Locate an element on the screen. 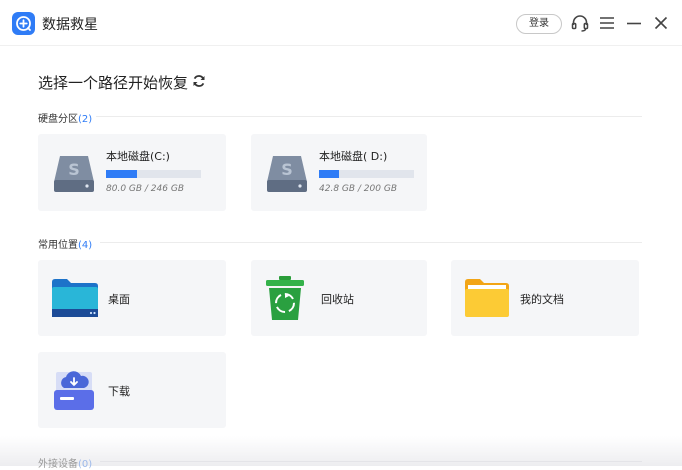  disk-card-d: S 本地磁盘( D:) 42.8 GB / 200 GB is located at coordinates (339, 172).